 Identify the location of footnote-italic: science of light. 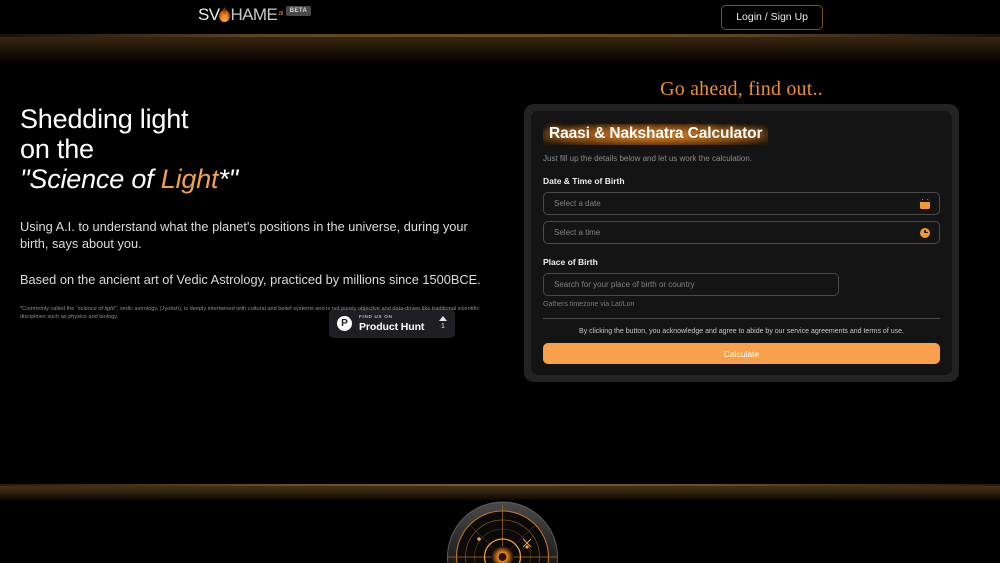
(96, 309).